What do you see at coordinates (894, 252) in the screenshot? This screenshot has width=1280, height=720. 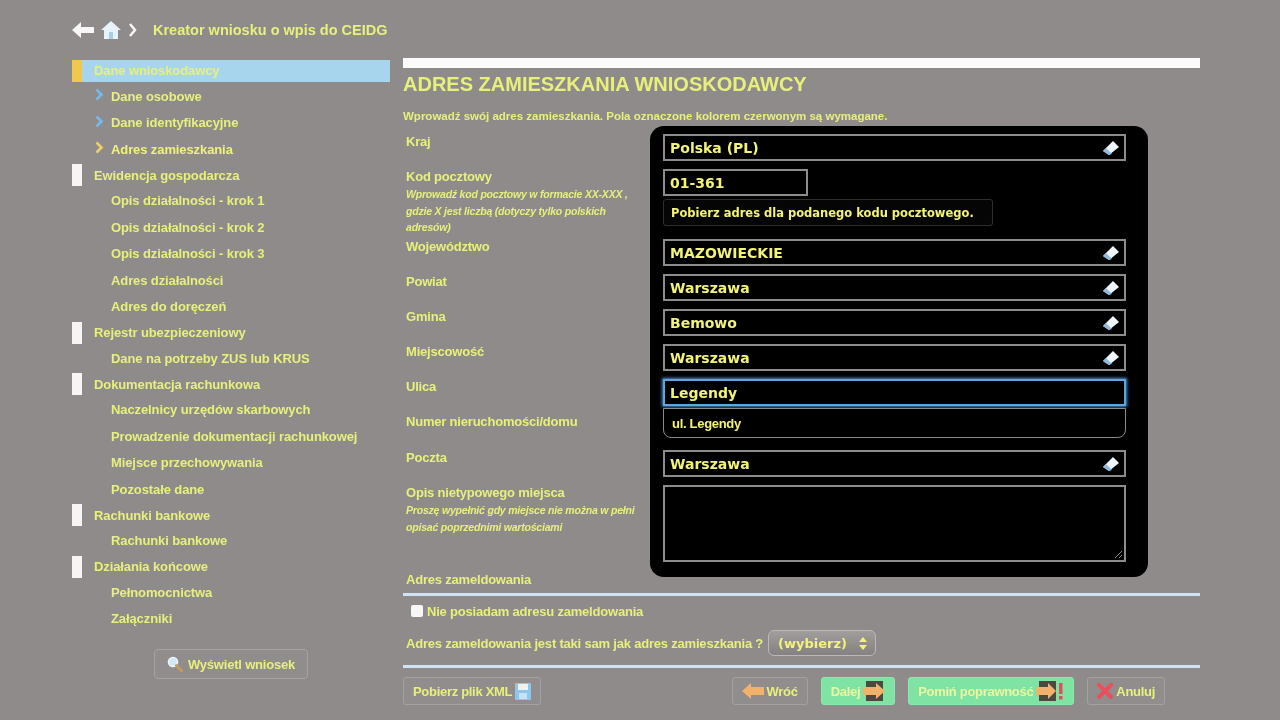 I see `input-field: MAZOWIECKIE` at bounding box center [894, 252].